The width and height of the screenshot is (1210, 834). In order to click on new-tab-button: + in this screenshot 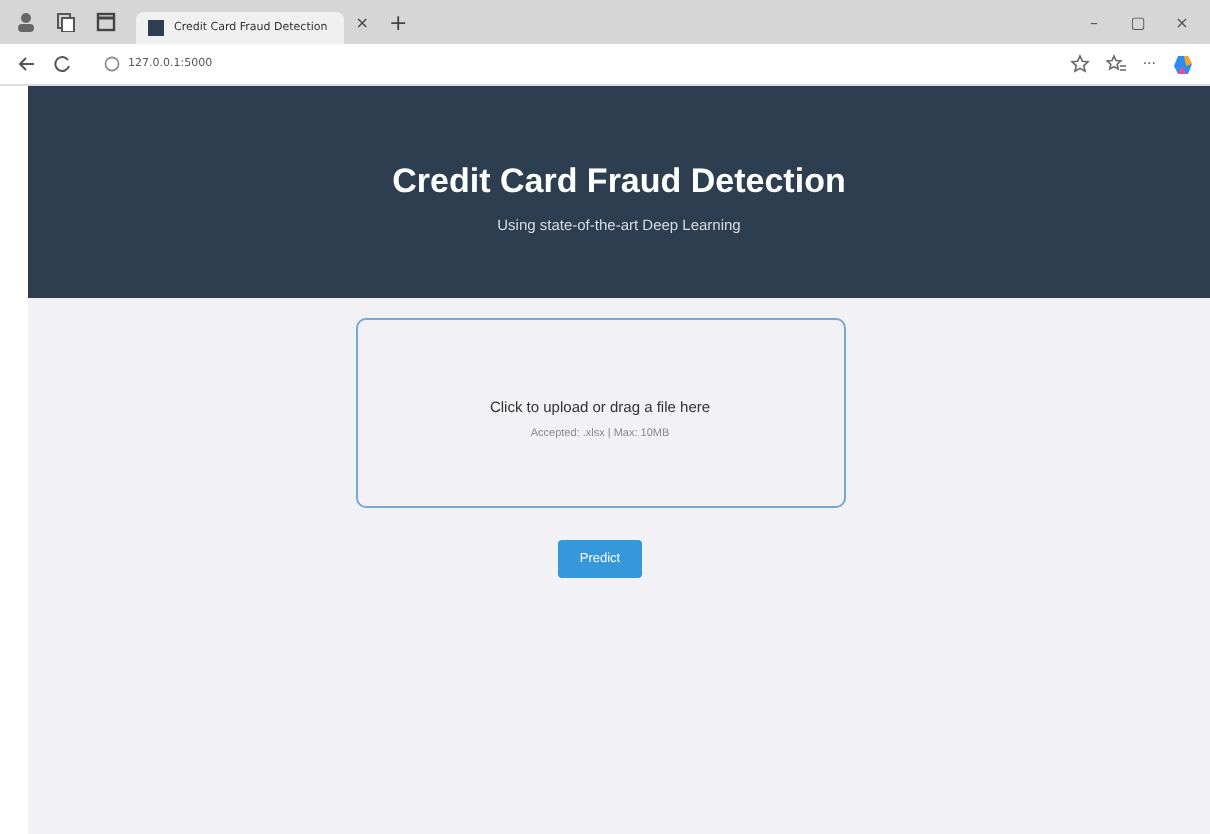, I will do `click(398, 22)`.